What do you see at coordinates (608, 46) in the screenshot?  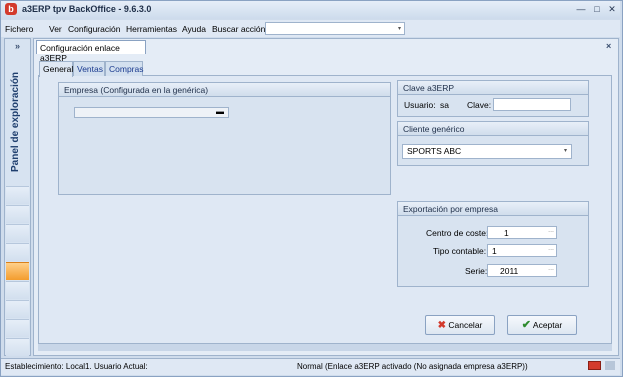 I see `close-document-button: ×` at bounding box center [608, 46].